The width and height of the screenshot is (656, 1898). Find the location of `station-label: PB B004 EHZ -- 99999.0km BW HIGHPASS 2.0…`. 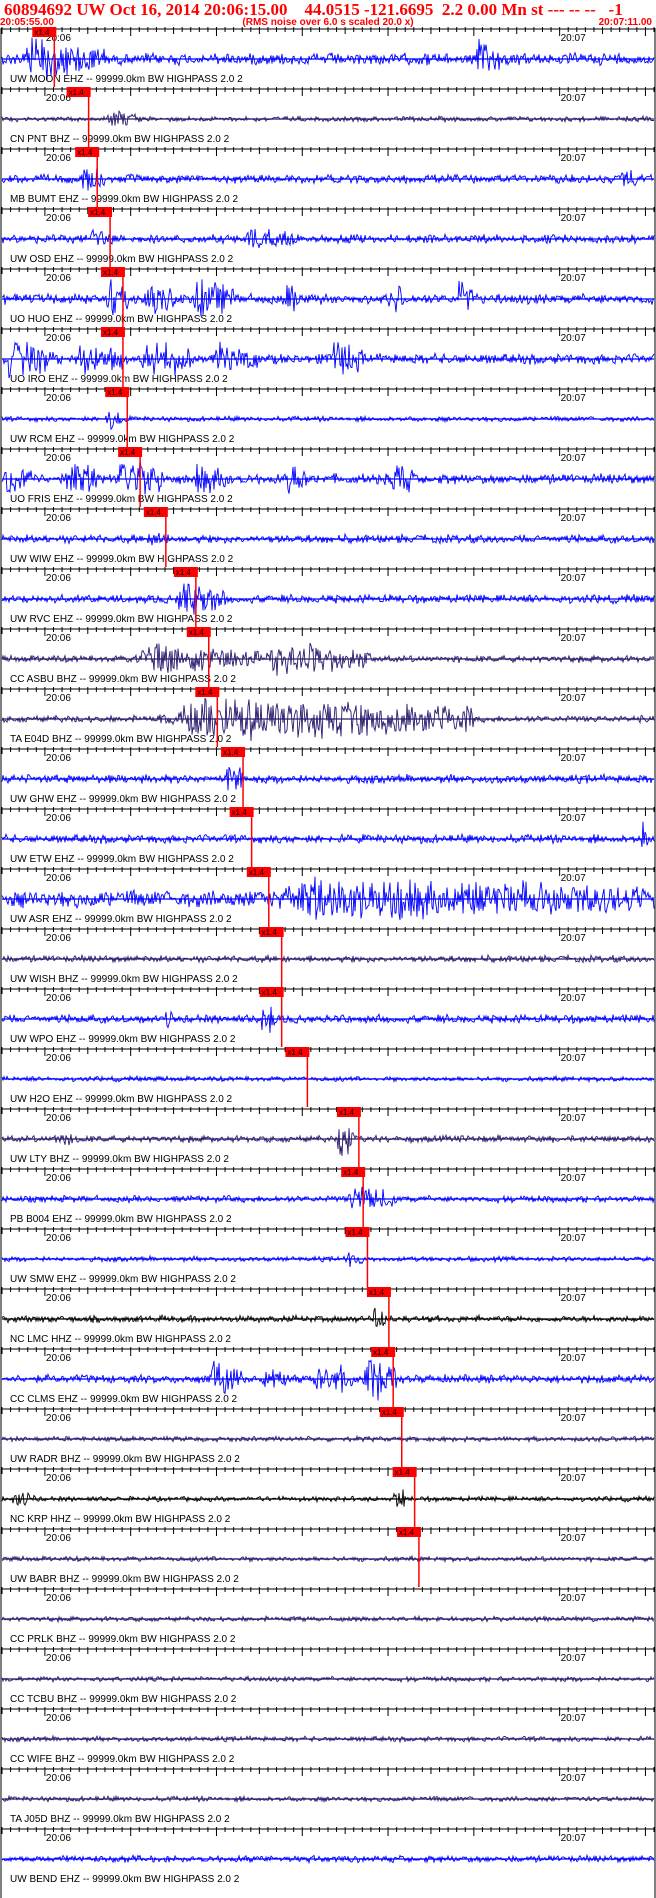

station-label: PB B004 EHZ -- 99999.0km BW HIGHPASS 2.0… is located at coordinates (121, 1219).